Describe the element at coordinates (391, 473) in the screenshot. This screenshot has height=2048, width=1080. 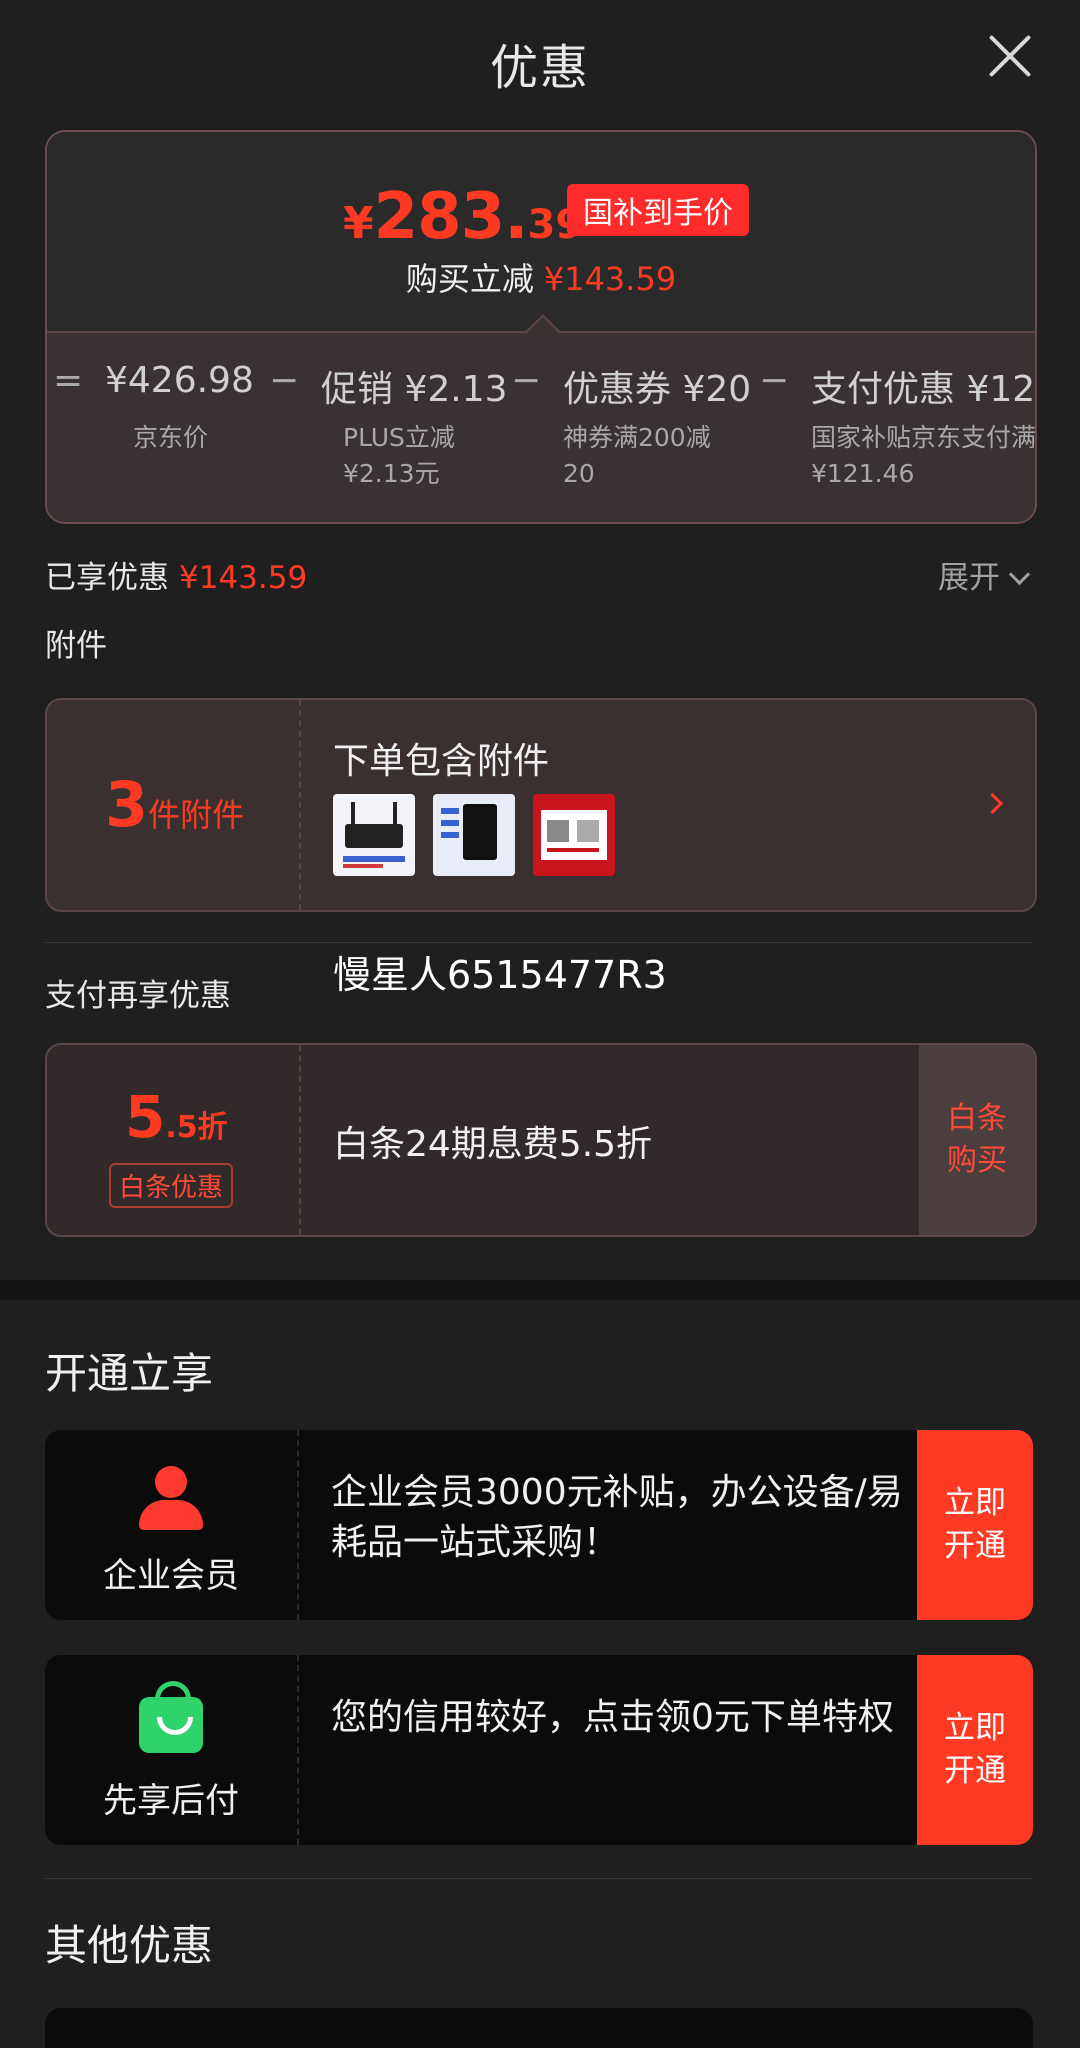
I see `breakdown-desc-line: ¥2.13元` at that location.